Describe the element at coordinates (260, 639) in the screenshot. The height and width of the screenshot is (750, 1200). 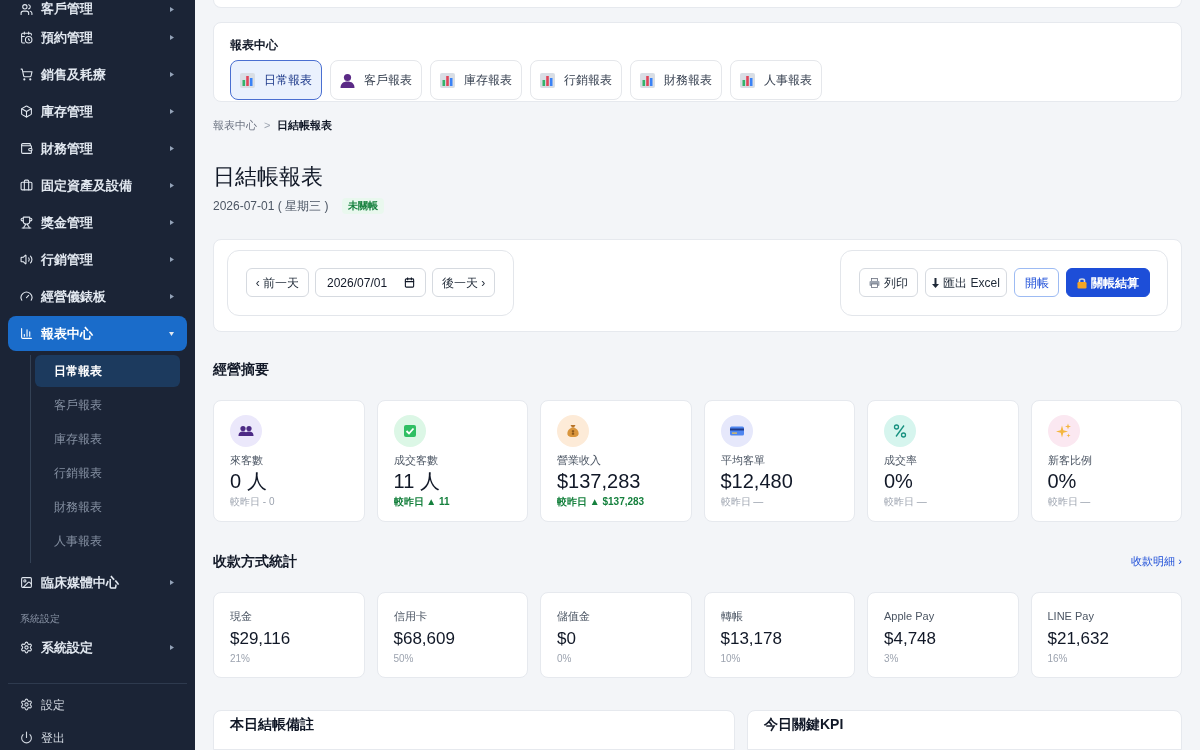
I see `payment-amount: $29,116` at that location.